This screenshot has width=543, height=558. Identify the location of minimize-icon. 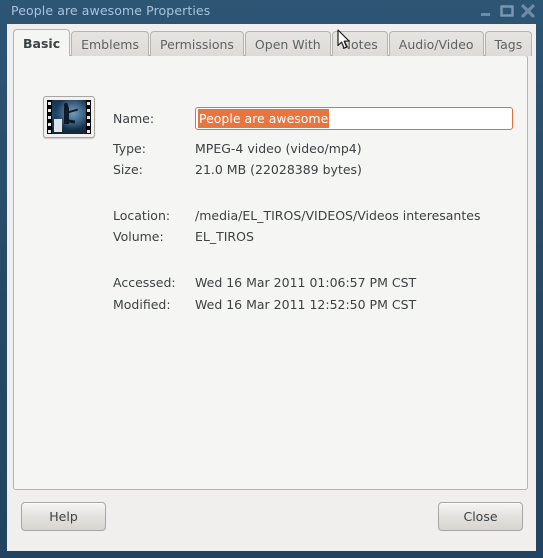
(486, 11).